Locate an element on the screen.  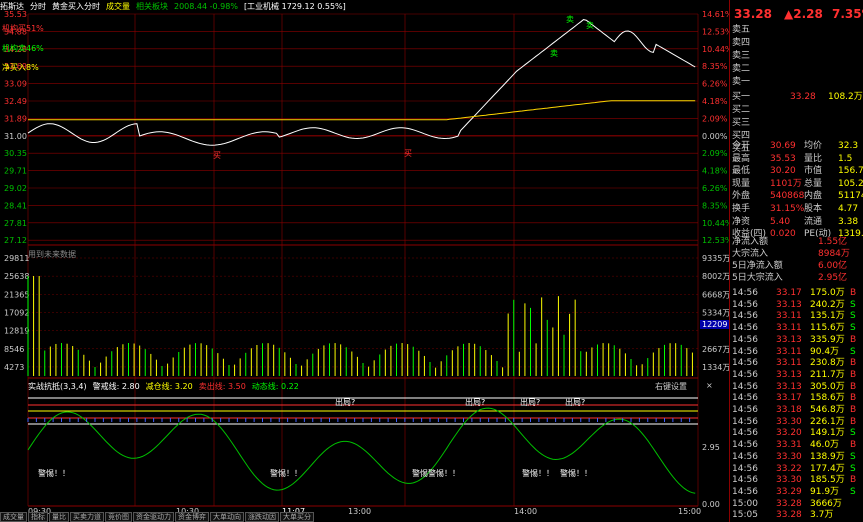
quote-cell: 现量 is located at coordinates (741, 183).